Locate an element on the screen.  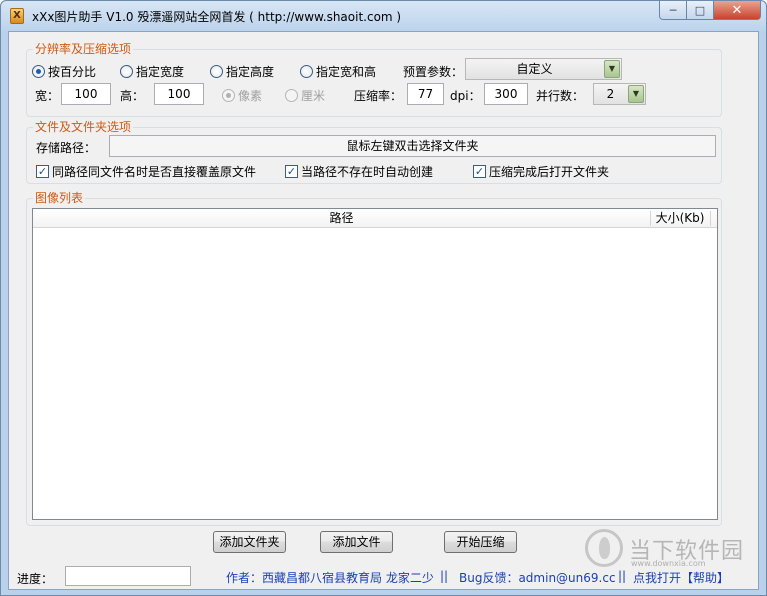
column-divider is located at coordinates (710, 218).